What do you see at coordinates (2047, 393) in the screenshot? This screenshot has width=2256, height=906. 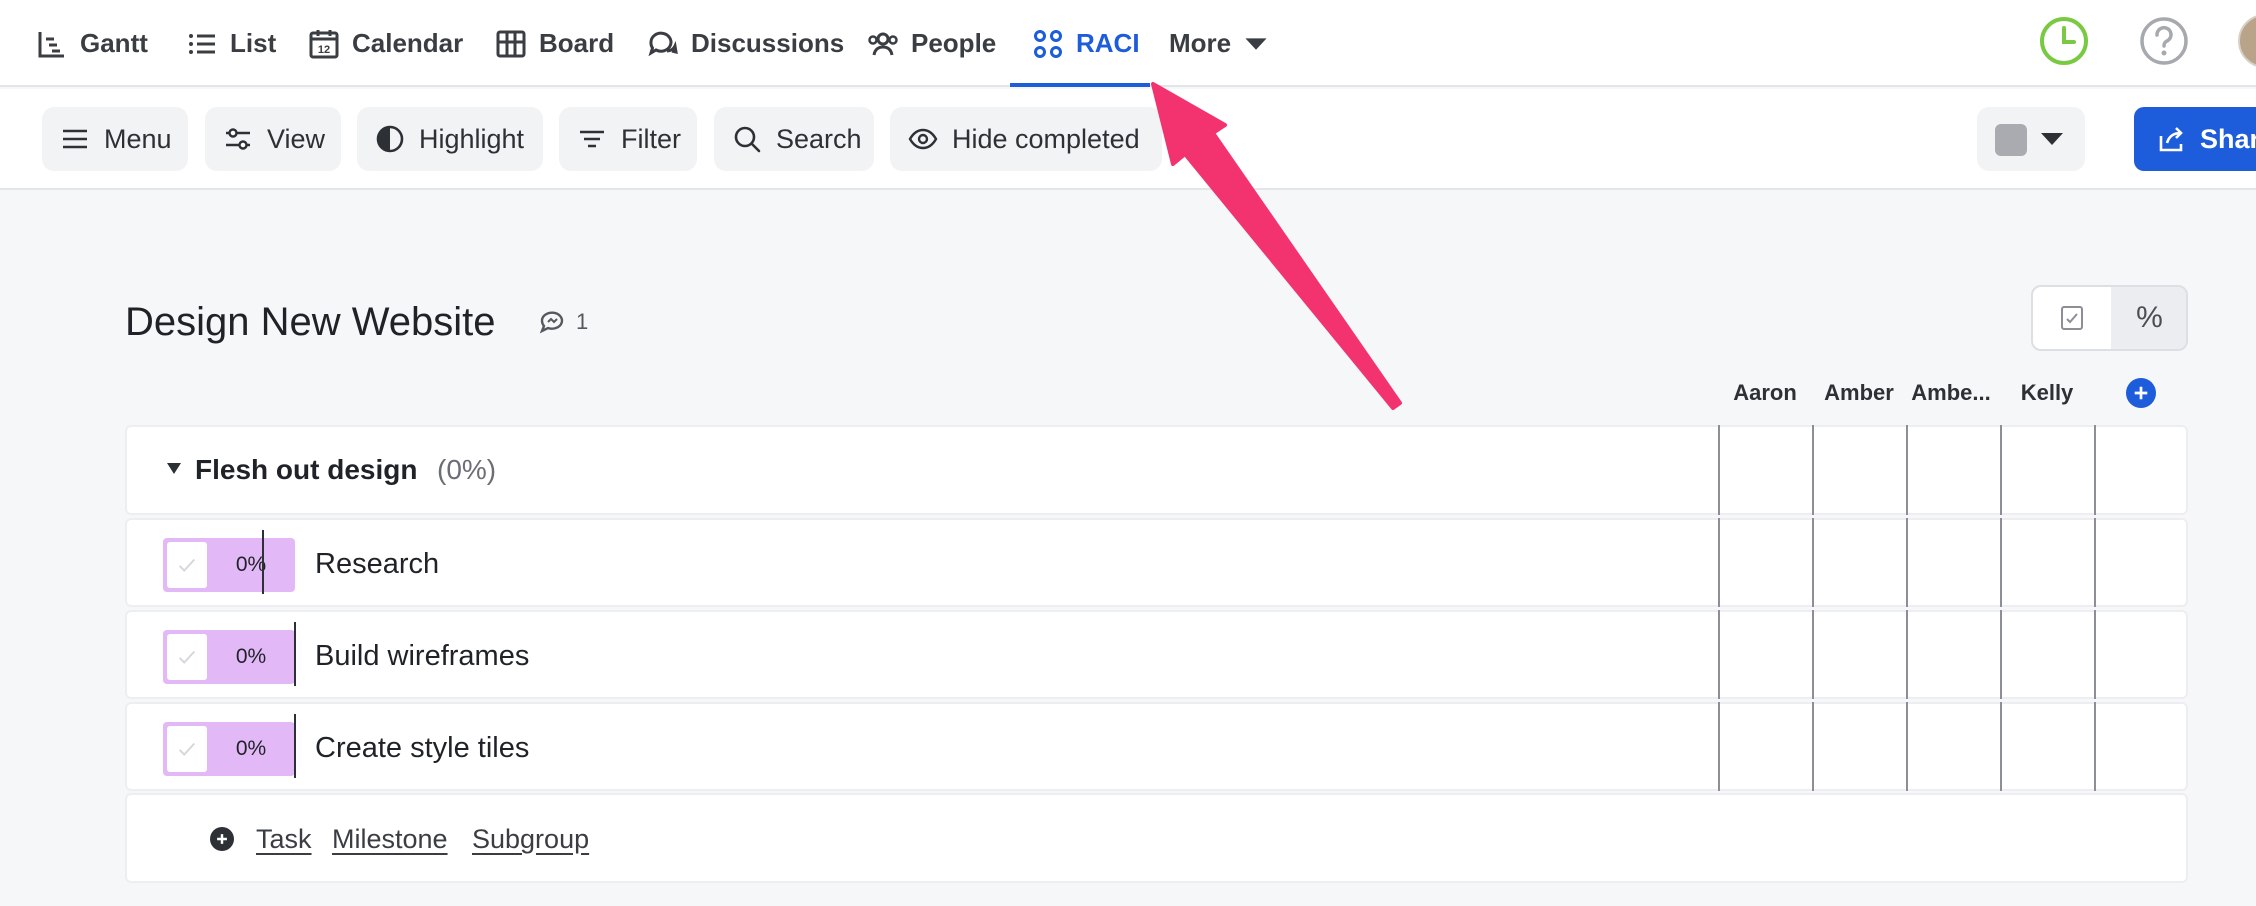 I see `person-column-kelly: Kelly` at bounding box center [2047, 393].